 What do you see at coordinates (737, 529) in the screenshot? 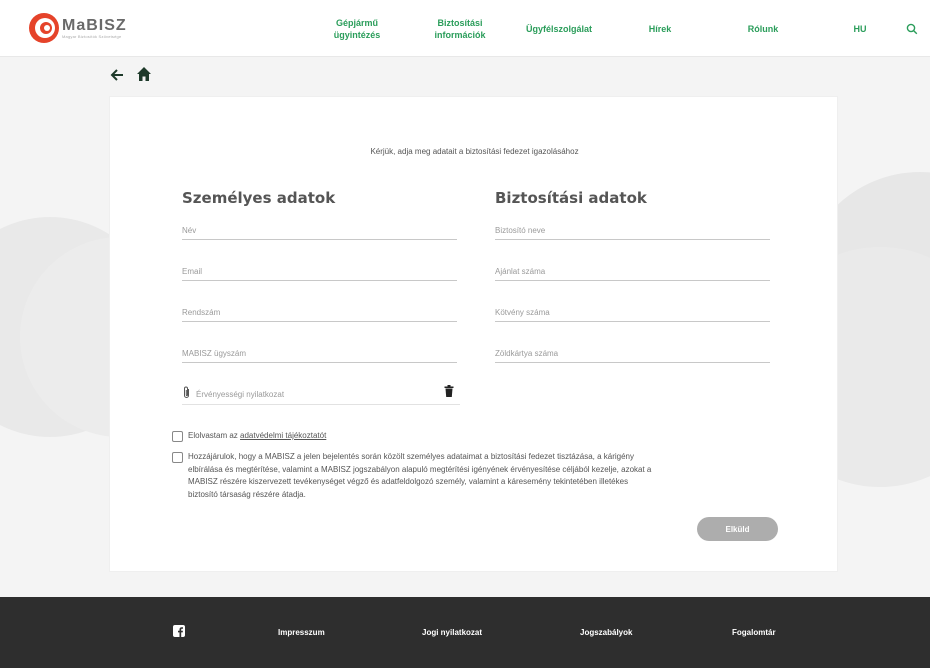
I see `submit-button: Elküld` at bounding box center [737, 529].